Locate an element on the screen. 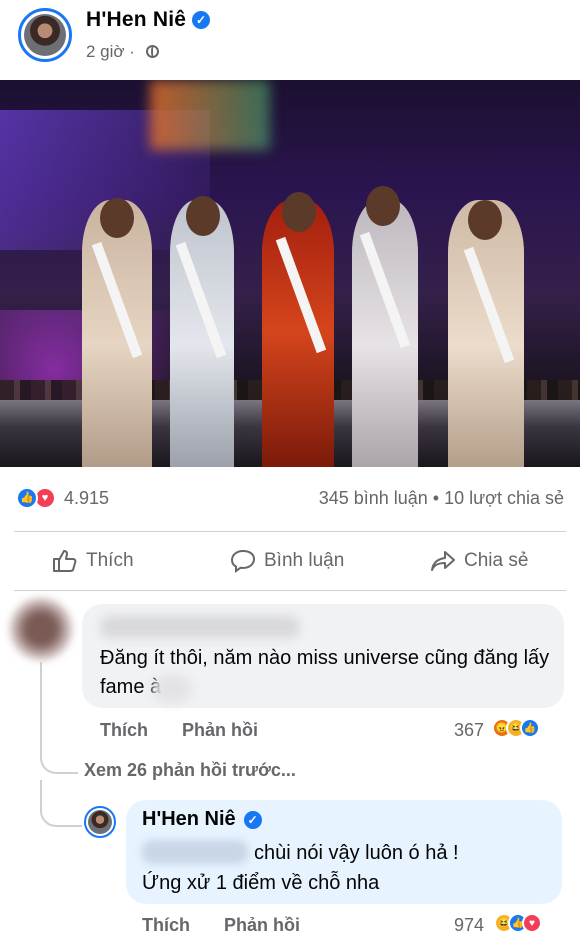  reply-author-name: H'Hen Niê is located at coordinates (189, 819).